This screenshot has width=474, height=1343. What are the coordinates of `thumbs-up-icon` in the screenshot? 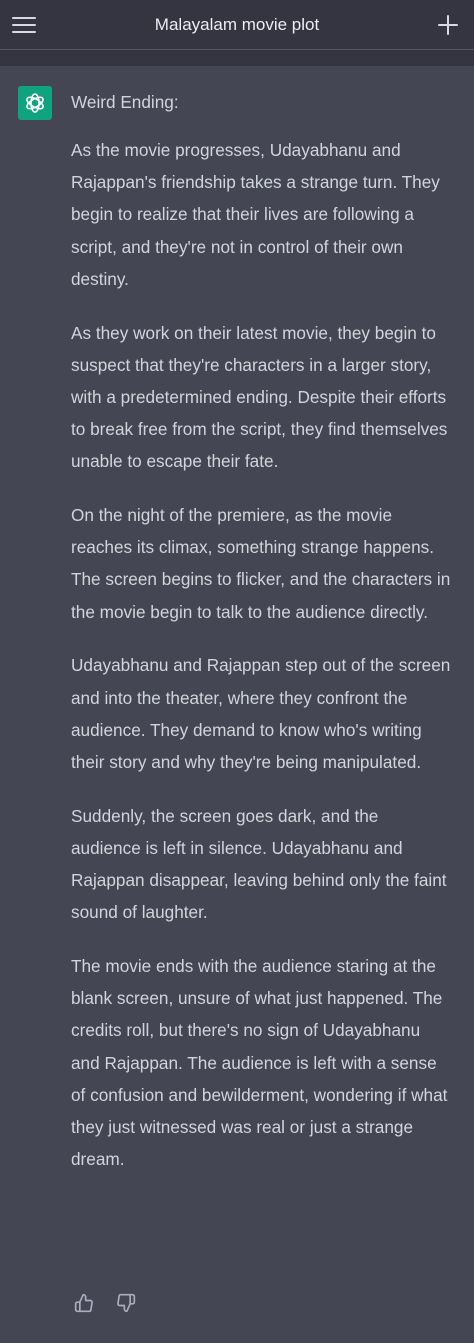 It's located at (86, 1305).